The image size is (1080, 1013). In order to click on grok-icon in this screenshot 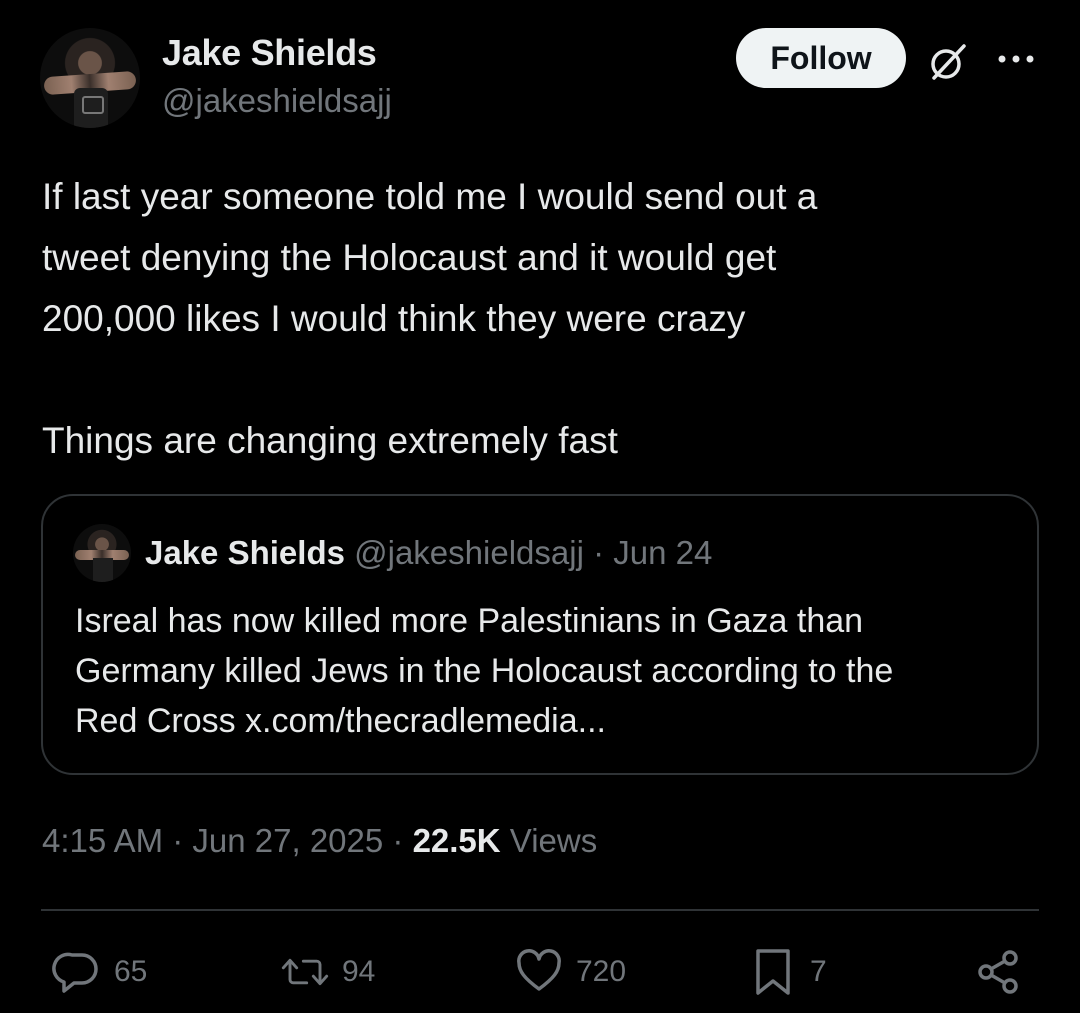, I will do `click(948, 62)`.